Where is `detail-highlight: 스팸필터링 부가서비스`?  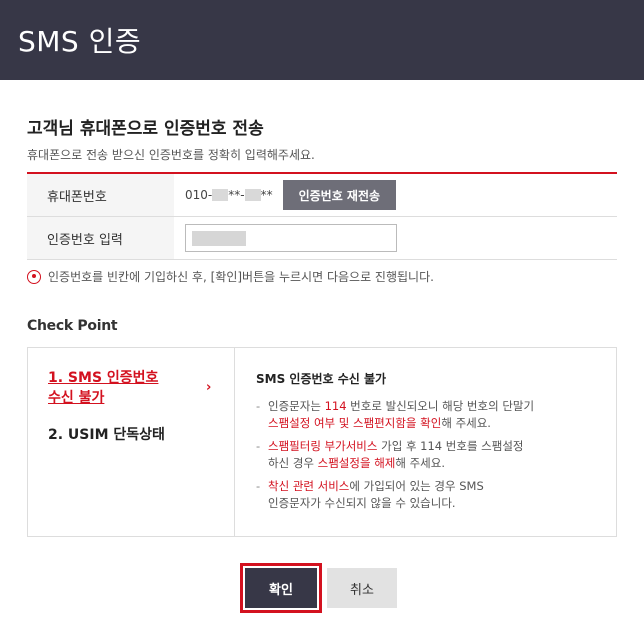 detail-highlight: 스팸필터링 부가서비스 is located at coordinates (323, 446).